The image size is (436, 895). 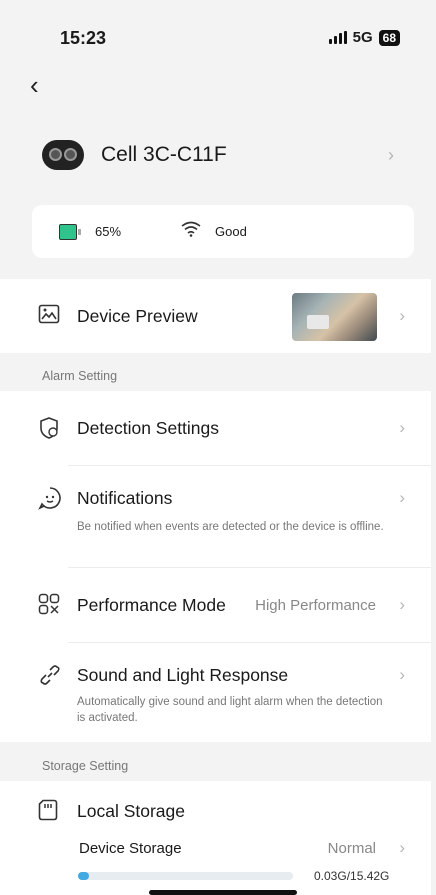 I want to click on sd-card-icon, so click(x=50, y=811).